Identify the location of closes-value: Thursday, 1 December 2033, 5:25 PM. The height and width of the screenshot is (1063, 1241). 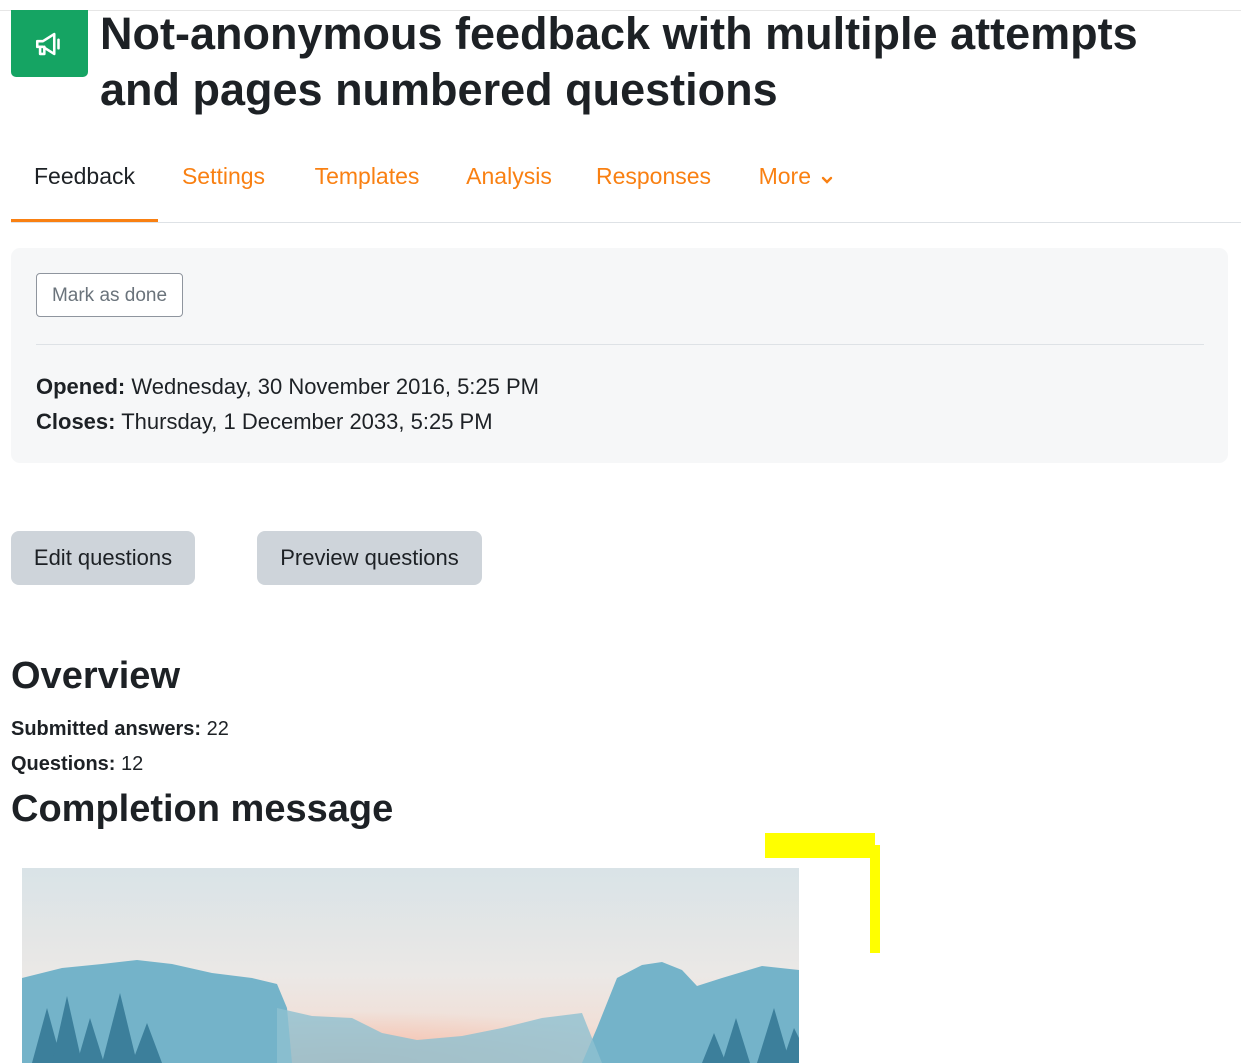
(307, 421).